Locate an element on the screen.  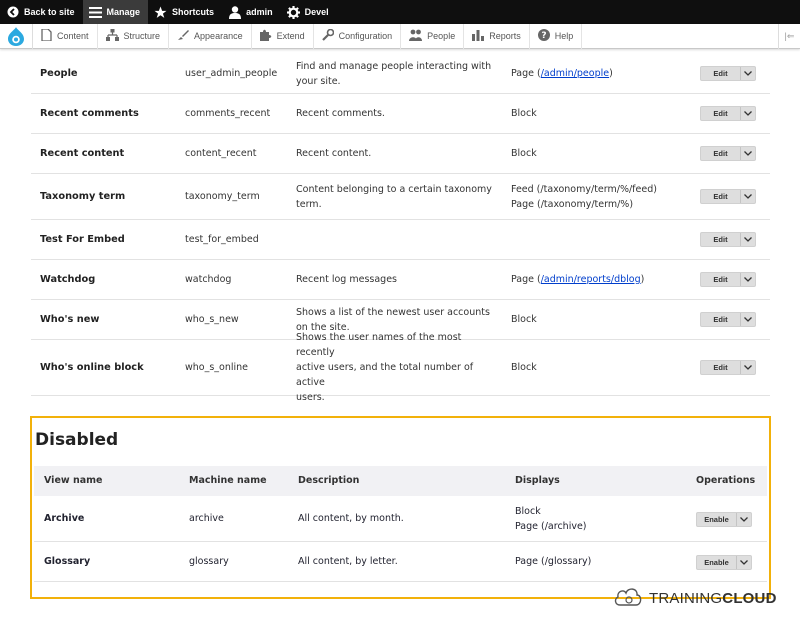
enable-dropbutton: Enable is located at coordinates (724, 519).